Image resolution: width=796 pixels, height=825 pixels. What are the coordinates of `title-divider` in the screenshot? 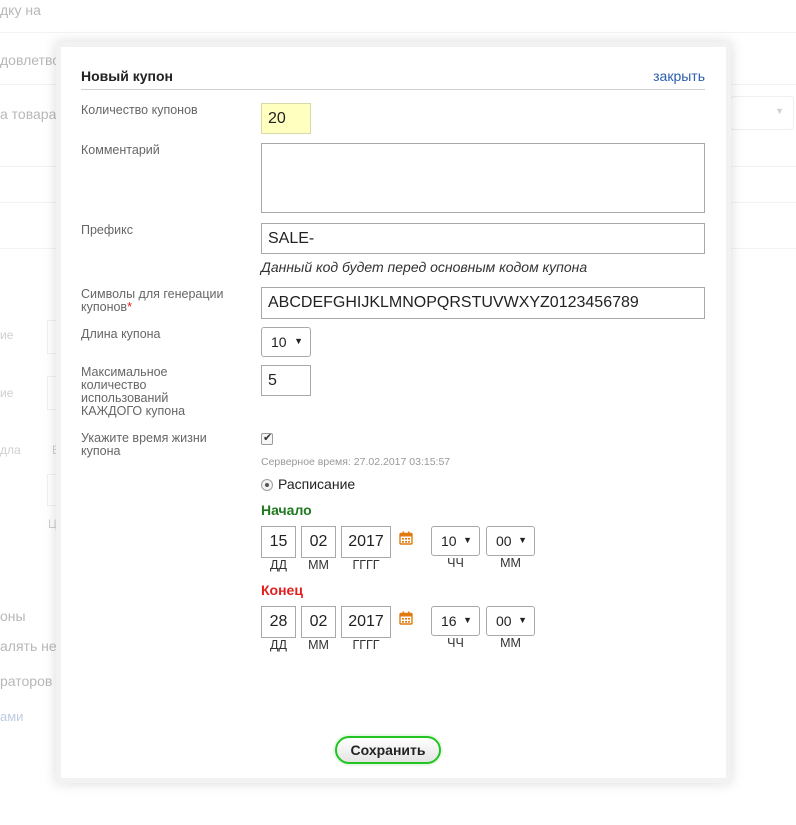 It's located at (393, 89).